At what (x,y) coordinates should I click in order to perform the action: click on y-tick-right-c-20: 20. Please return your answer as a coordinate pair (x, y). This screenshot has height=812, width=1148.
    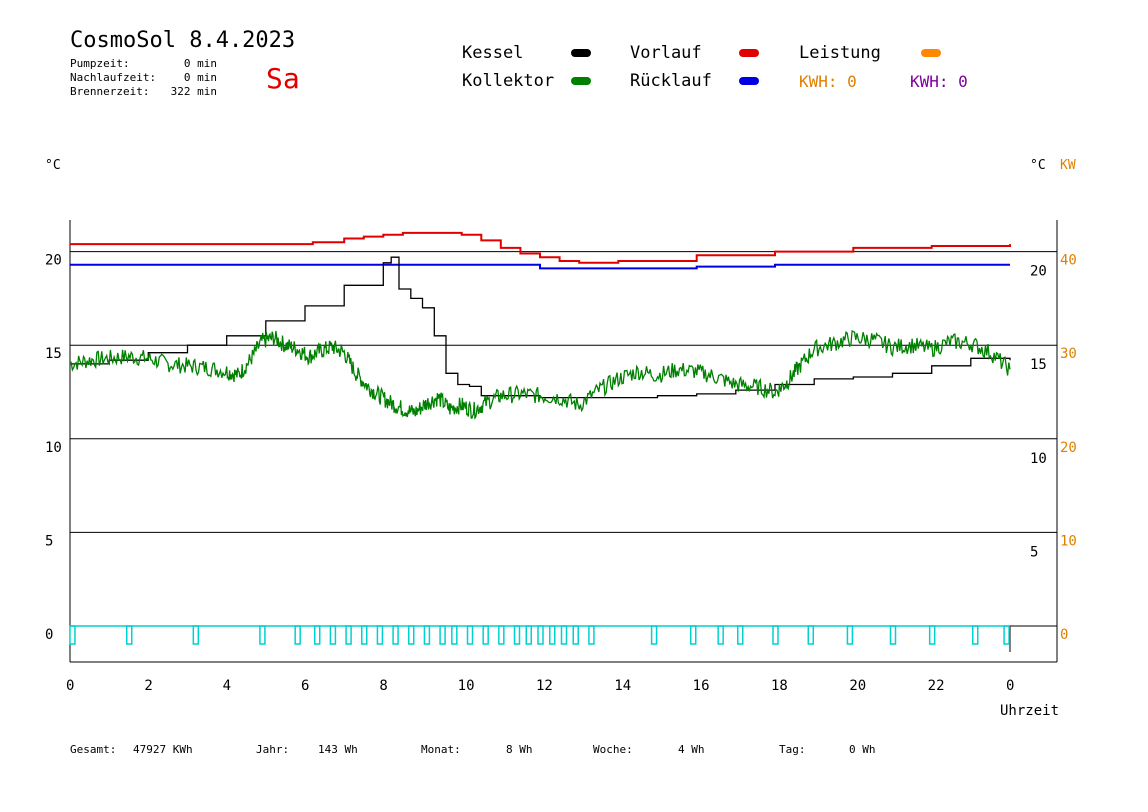
    Looking at the image, I should click on (1038, 272).